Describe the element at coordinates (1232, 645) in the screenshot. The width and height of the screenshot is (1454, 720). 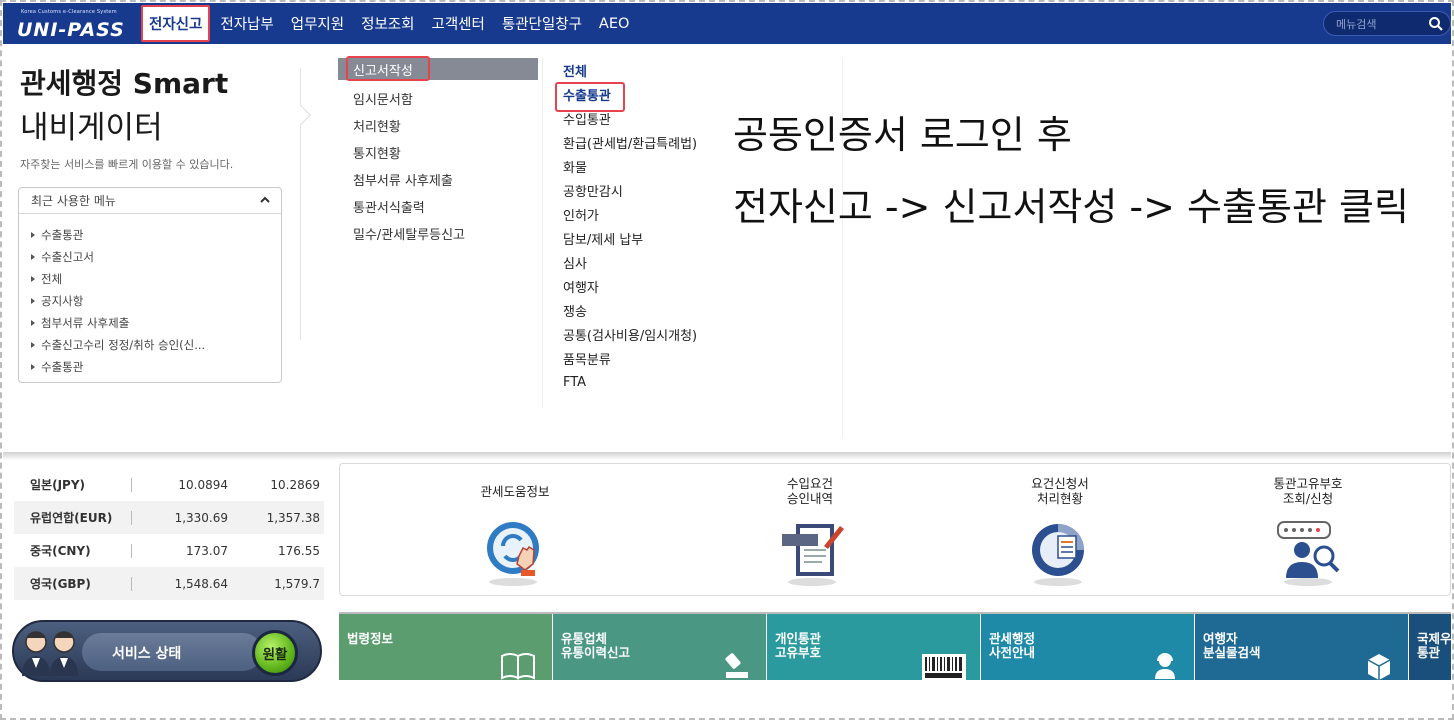
I see `tile-label: 여행자 분실물검색` at that location.